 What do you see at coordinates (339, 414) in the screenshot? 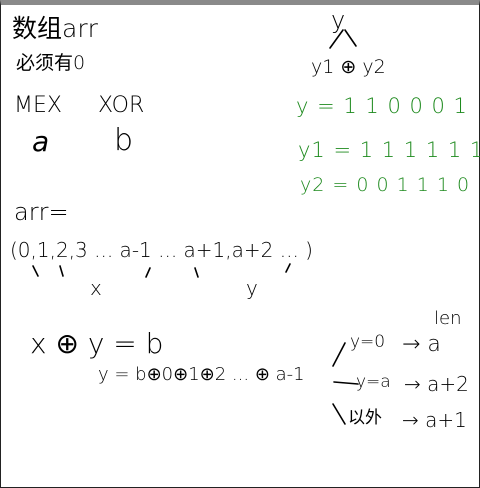
I see `branch-lower` at bounding box center [339, 414].